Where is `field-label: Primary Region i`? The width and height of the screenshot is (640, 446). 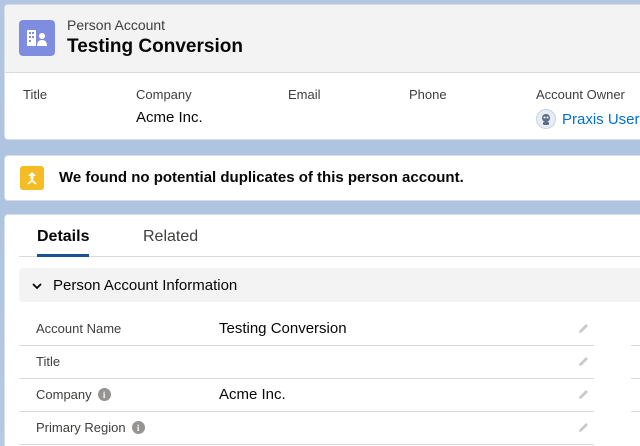 field-label: Primary Region i is located at coordinates (90, 427).